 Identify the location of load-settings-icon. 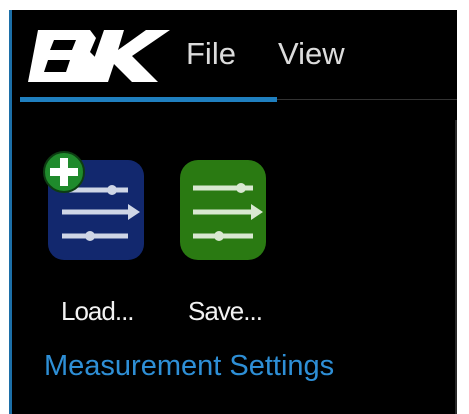
(93, 205).